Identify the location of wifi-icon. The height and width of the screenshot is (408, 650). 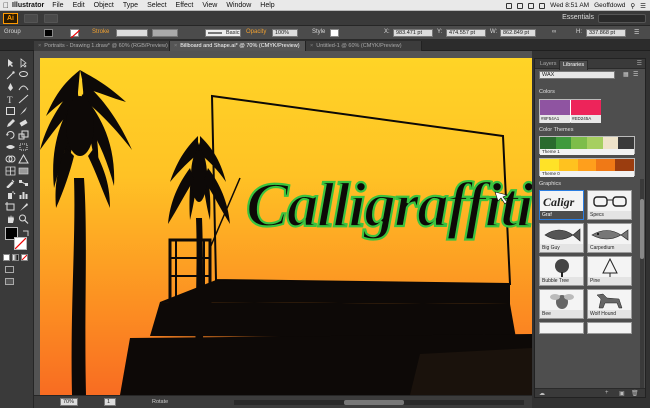
(520, 5).